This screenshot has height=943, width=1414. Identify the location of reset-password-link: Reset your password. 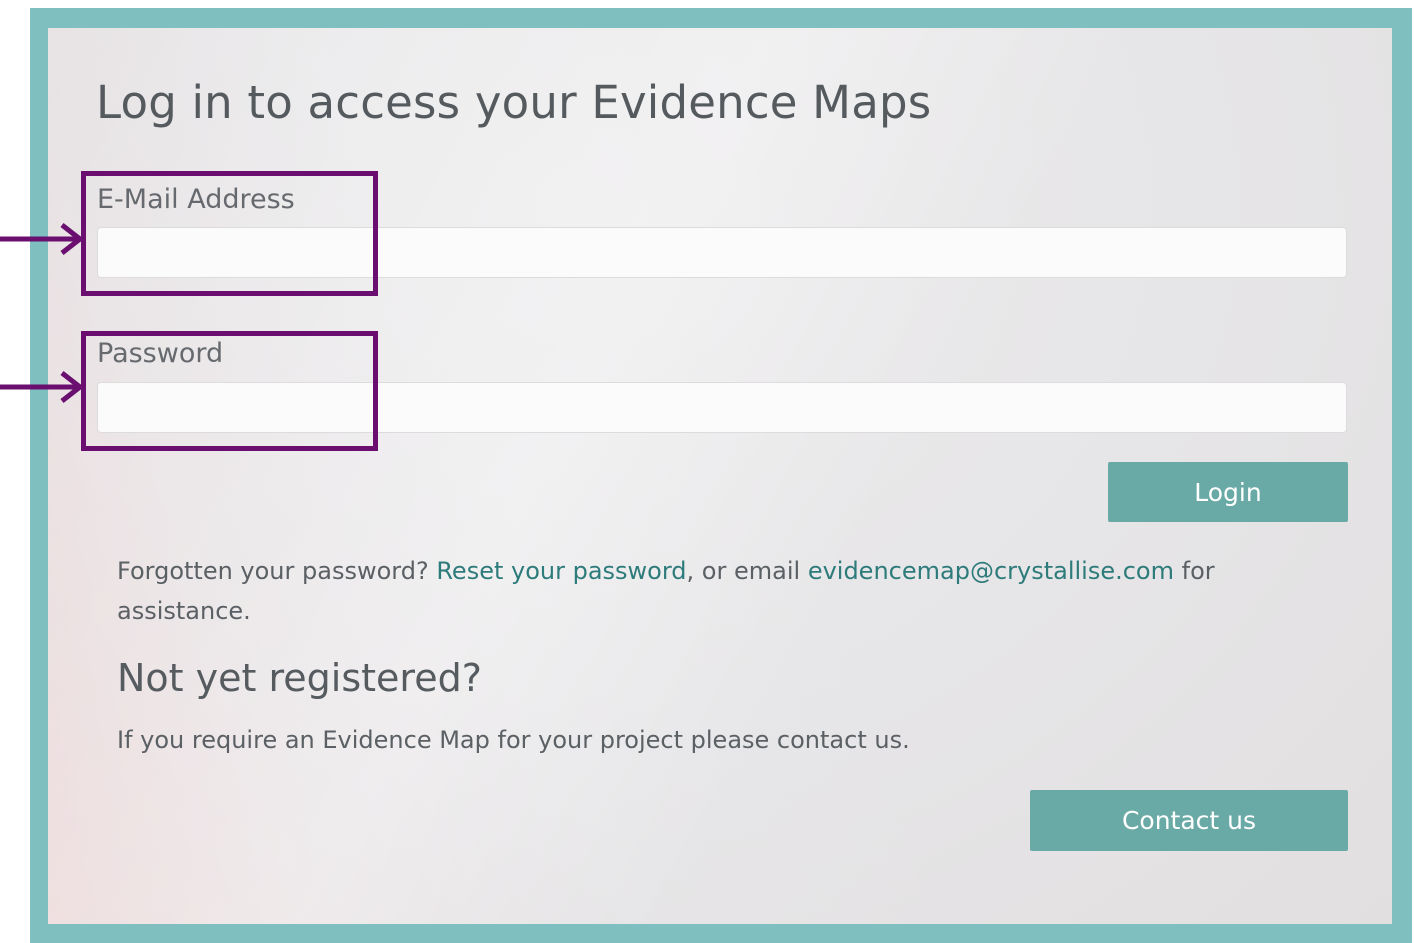
(561, 571).